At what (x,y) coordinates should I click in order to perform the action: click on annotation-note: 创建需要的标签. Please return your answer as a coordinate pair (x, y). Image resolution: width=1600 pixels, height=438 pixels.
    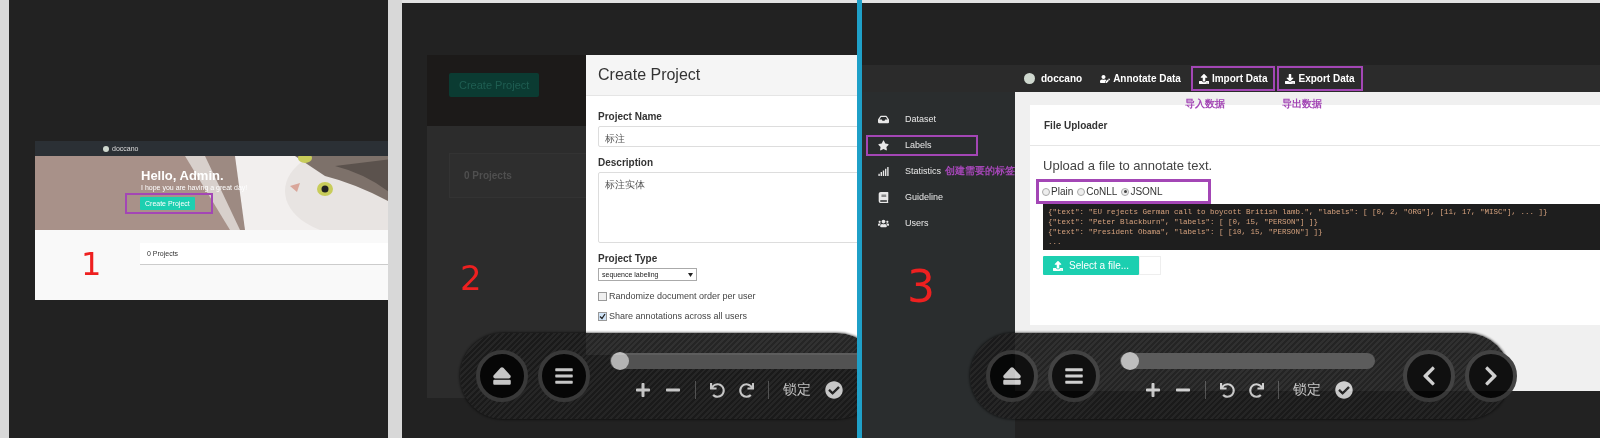
    Looking at the image, I should click on (980, 171).